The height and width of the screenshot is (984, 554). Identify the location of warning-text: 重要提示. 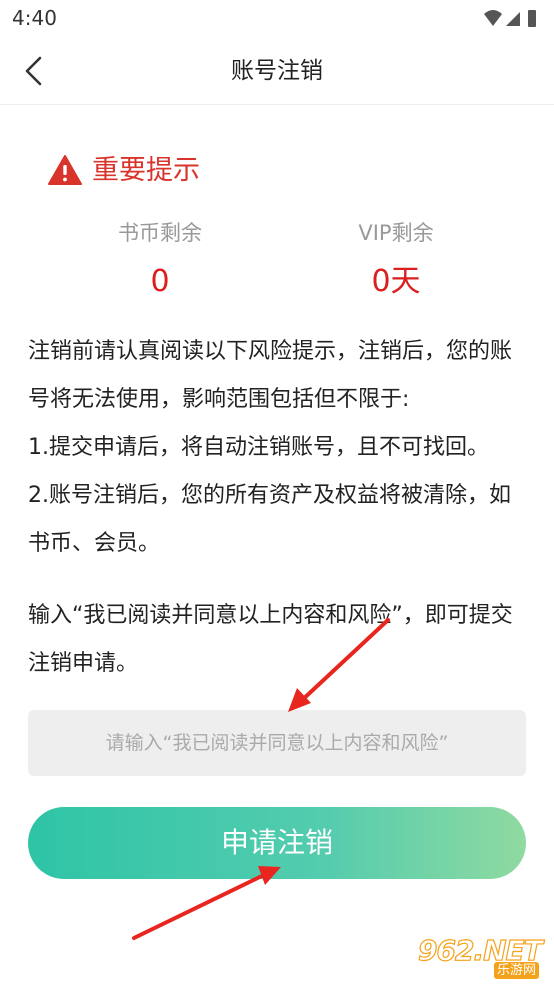
(146, 170).